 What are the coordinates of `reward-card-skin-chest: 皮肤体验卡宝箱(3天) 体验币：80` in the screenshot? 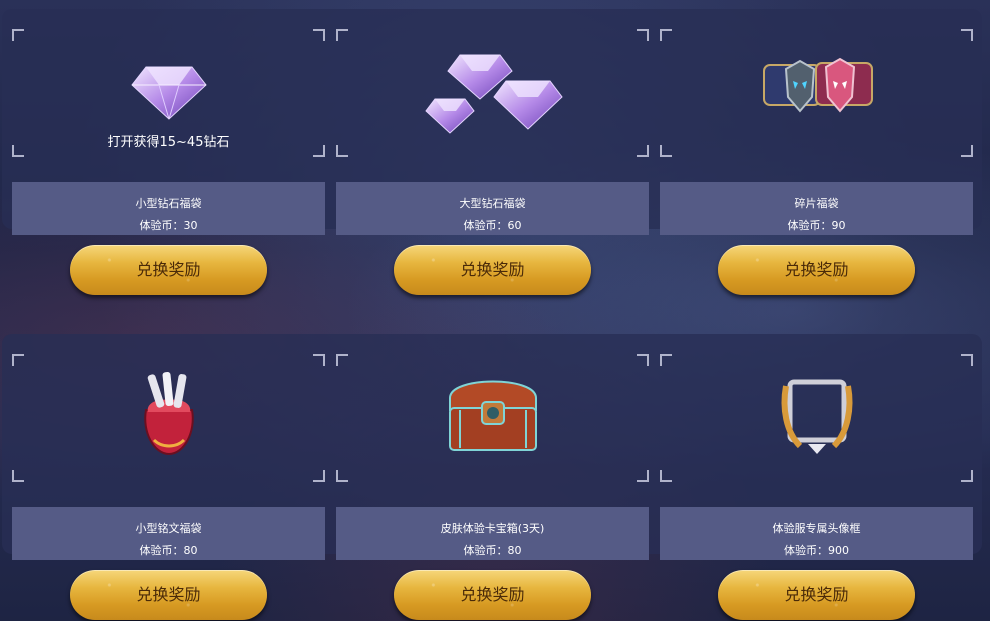 It's located at (492, 457).